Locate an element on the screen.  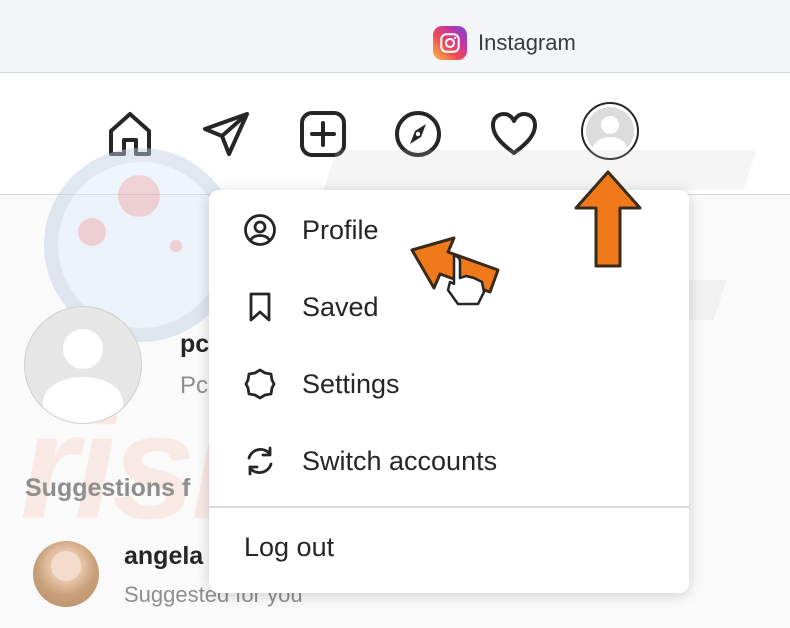
suggestions-heading: Suggestions f is located at coordinates (108, 488).